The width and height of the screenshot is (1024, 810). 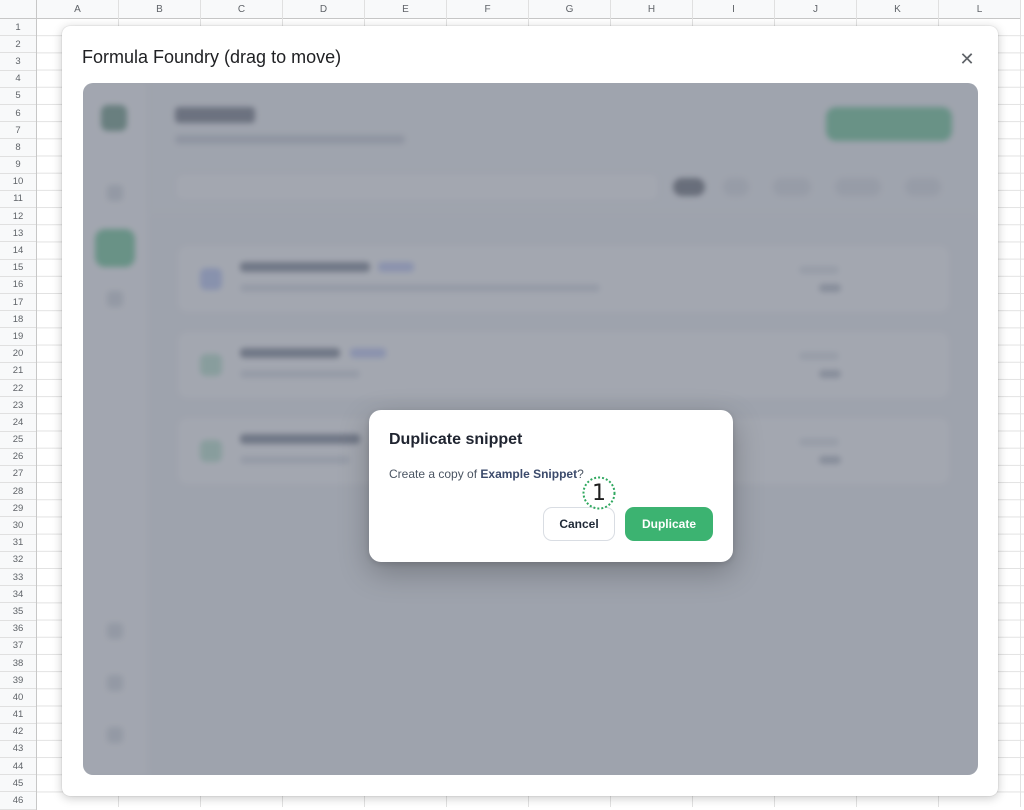 I want to click on row-header: 35, so click(x=18, y=612).